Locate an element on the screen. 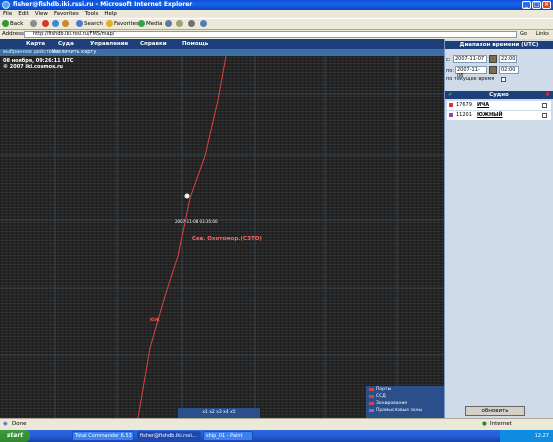 The image size is (553, 442). search-button: Search is located at coordinates (89, 24).